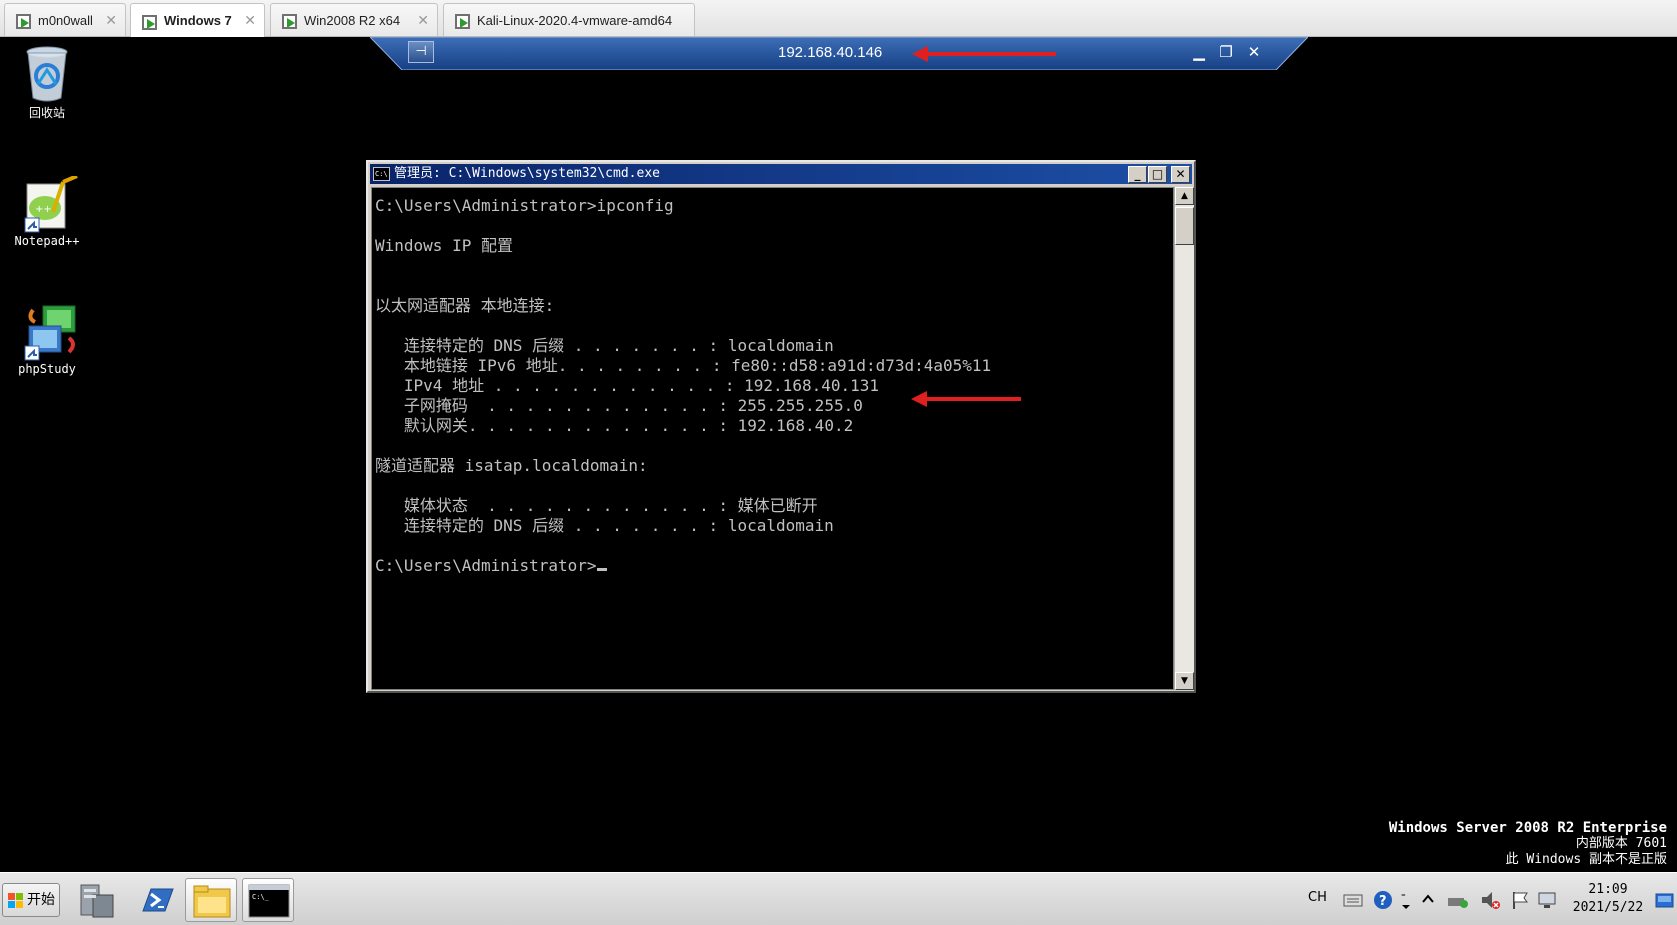  Describe the element at coordinates (1586, 859) in the screenshot. I see `os-genuine-notice: 此 Windows 副本不是正版` at that location.